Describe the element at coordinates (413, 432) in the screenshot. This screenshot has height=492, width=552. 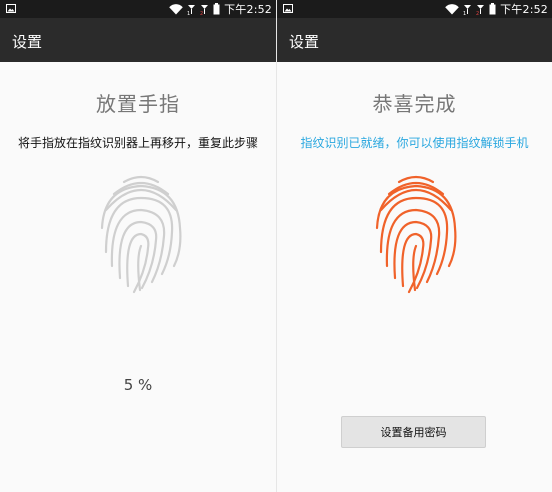
I see `set-backup-password-button: 设置备用密码` at that location.